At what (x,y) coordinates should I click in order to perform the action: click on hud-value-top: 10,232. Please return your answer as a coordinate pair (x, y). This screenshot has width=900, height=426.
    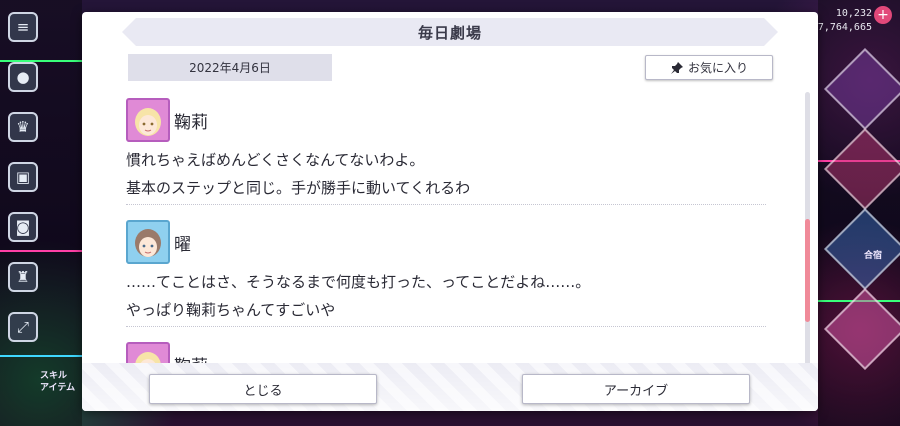
    Looking at the image, I should click on (853, 13).